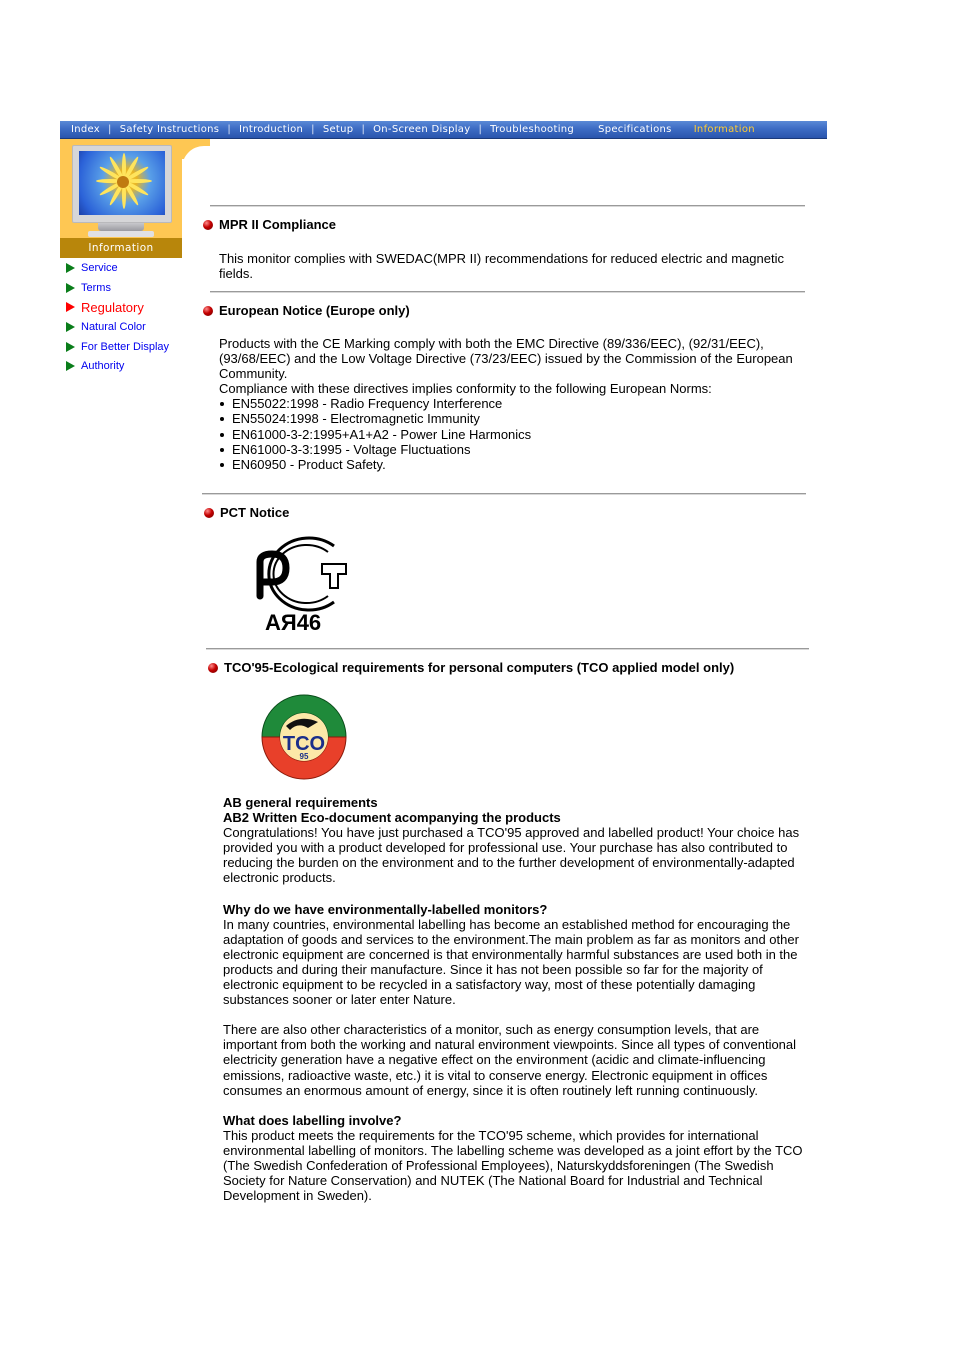 The height and width of the screenshot is (1351, 954). Describe the element at coordinates (304, 737) in the screenshot. I see `tco95-logo: TCO 95` at that location.